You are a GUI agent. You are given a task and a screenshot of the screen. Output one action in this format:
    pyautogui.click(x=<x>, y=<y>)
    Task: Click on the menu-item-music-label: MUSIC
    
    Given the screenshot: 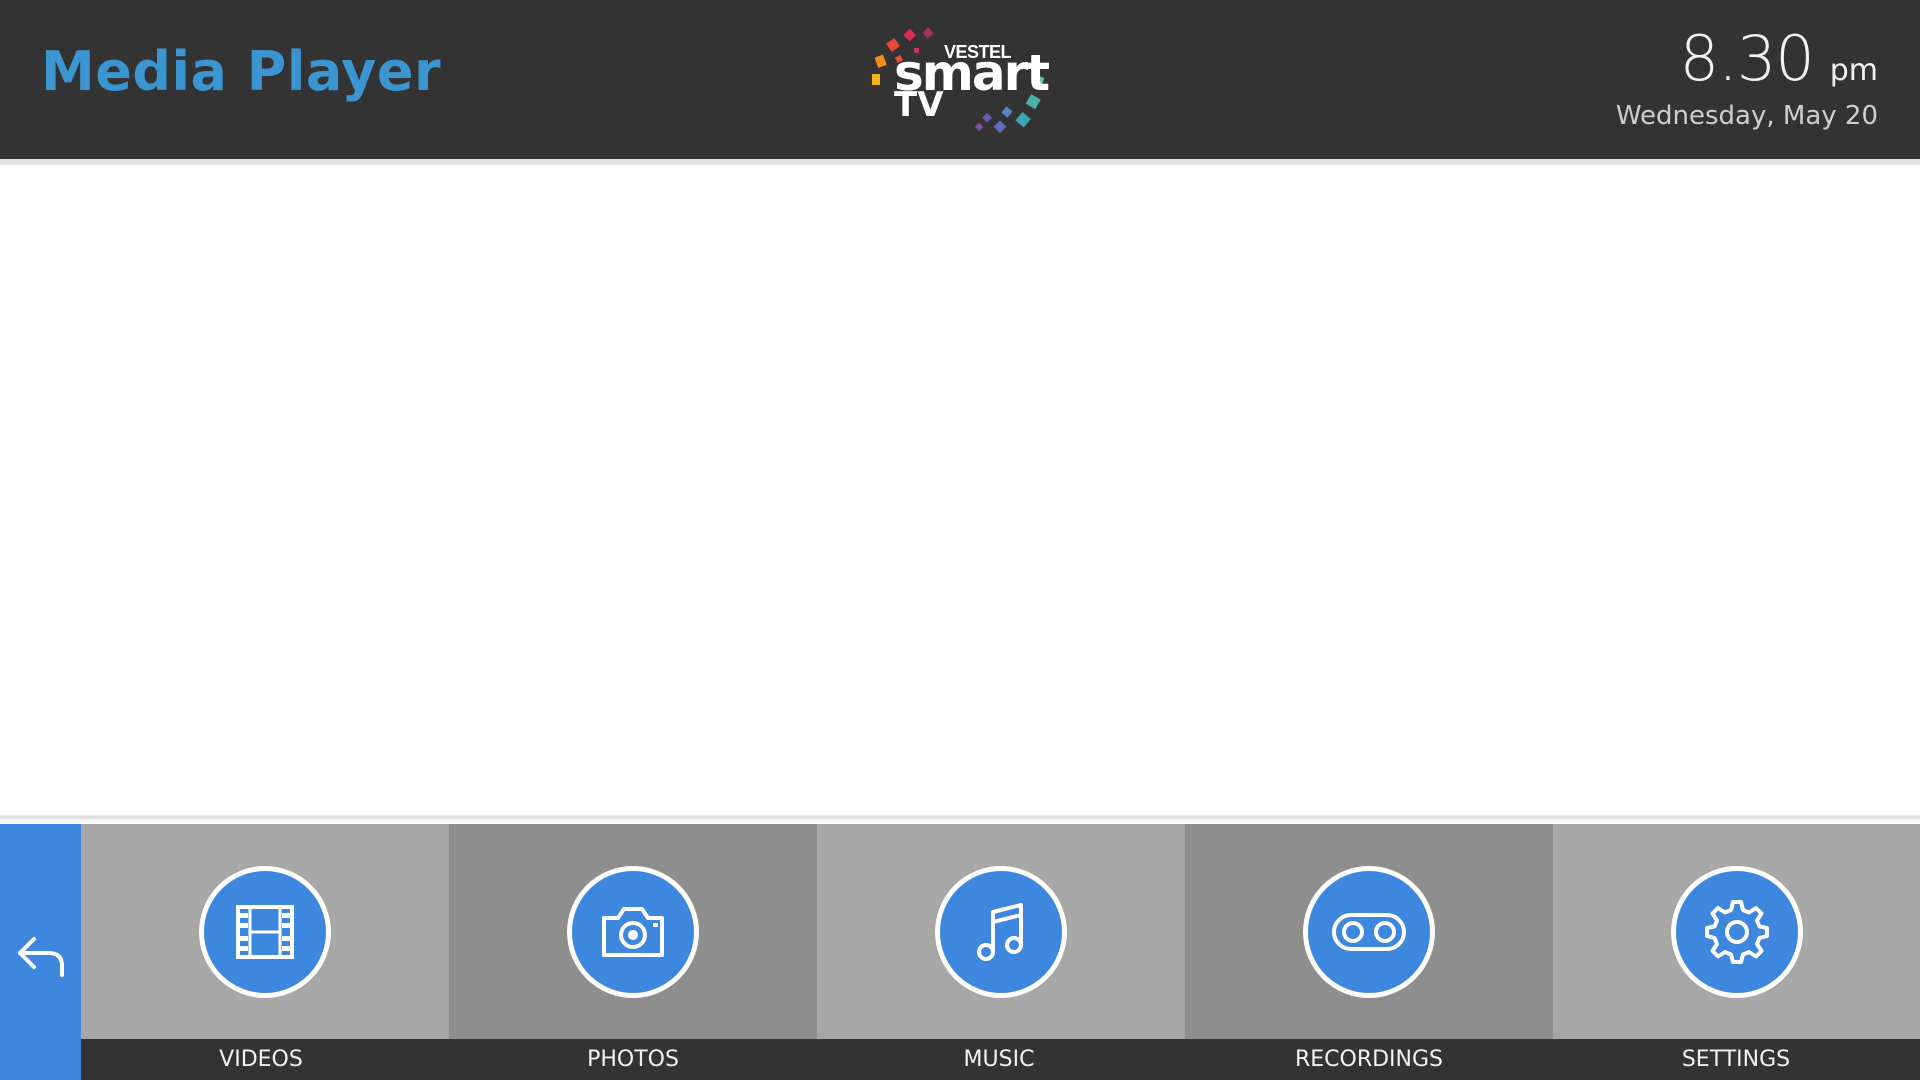 What is the action you would take?
    pyautogui.click(x=999, y=1059)
    